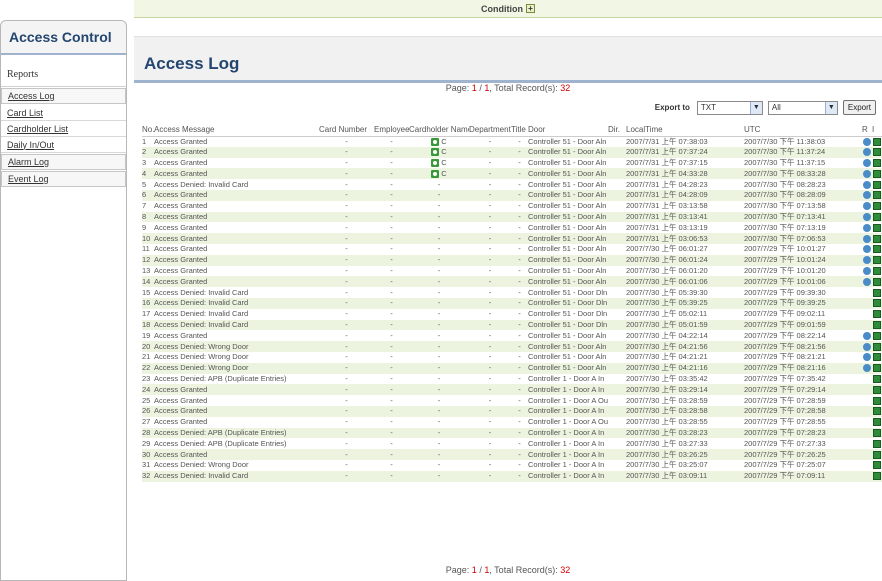  What do you see at coordinates (63, 162) in the screenshot?
I see `sidebar-item-alarm-log: Alarm Log` at bounding box center [63, 162].